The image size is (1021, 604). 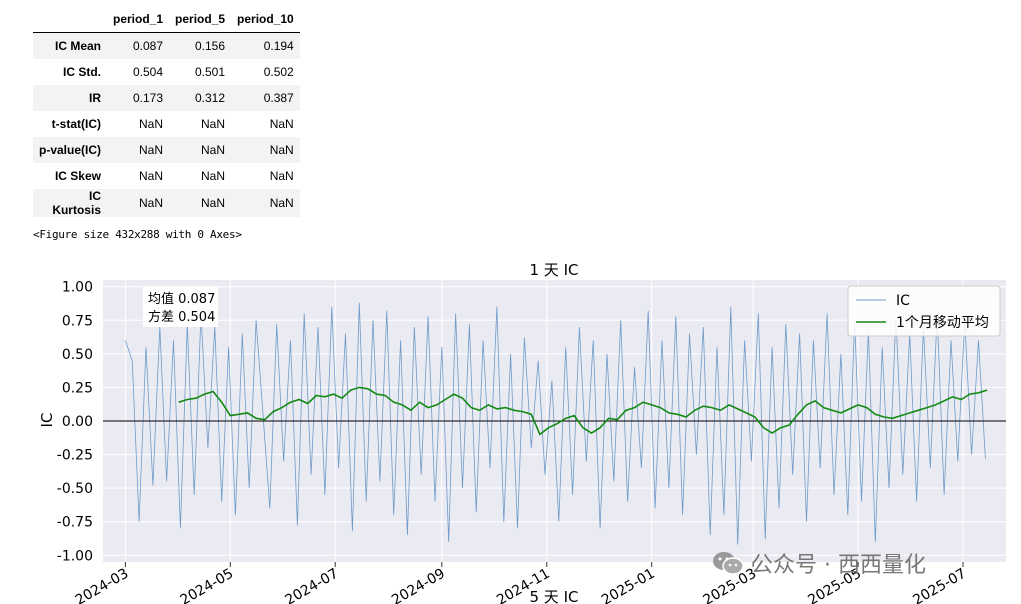 I want to click on legend: IC 1个月移动平均, so click(x=924, y=311).